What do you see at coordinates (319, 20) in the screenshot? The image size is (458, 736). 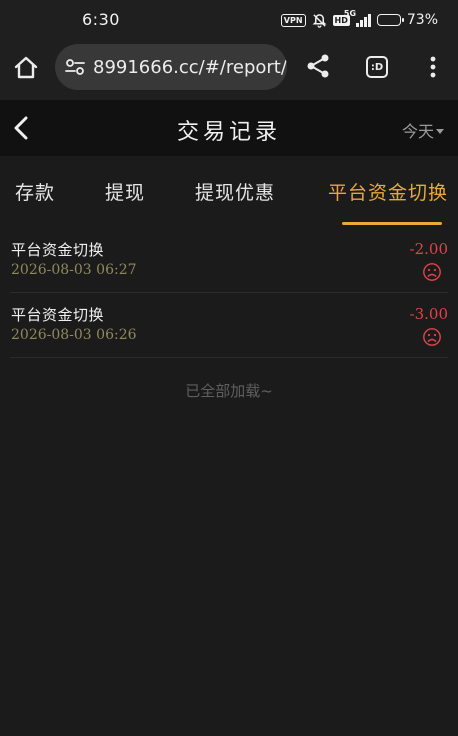 I see `bell-off-icon` at bounding box center [319, 20].